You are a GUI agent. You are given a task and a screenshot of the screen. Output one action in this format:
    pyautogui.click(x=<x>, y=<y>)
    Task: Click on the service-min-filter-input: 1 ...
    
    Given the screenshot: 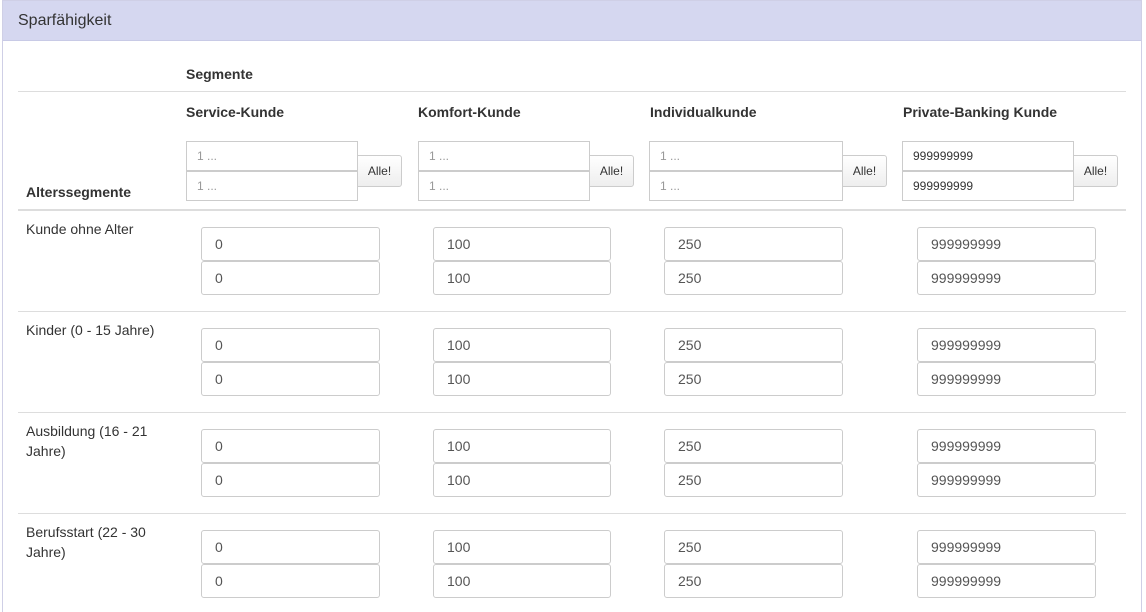 What is the action you would take?
    pyautogui.click(x=272, y=156)
    